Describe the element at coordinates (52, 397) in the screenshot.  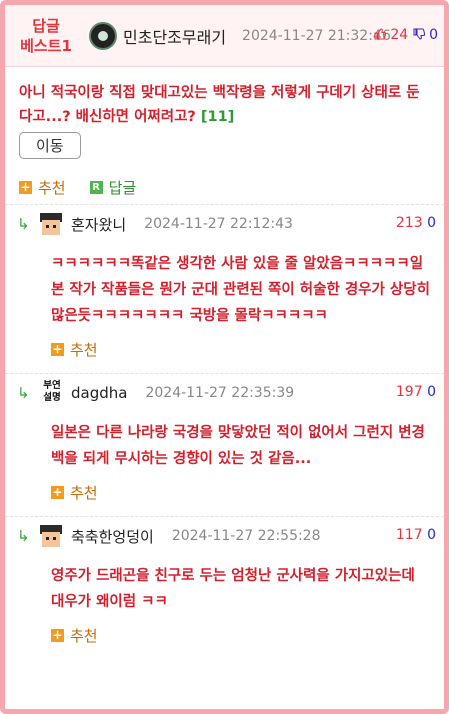
I see `avatar-text-2: 설명` at that location.